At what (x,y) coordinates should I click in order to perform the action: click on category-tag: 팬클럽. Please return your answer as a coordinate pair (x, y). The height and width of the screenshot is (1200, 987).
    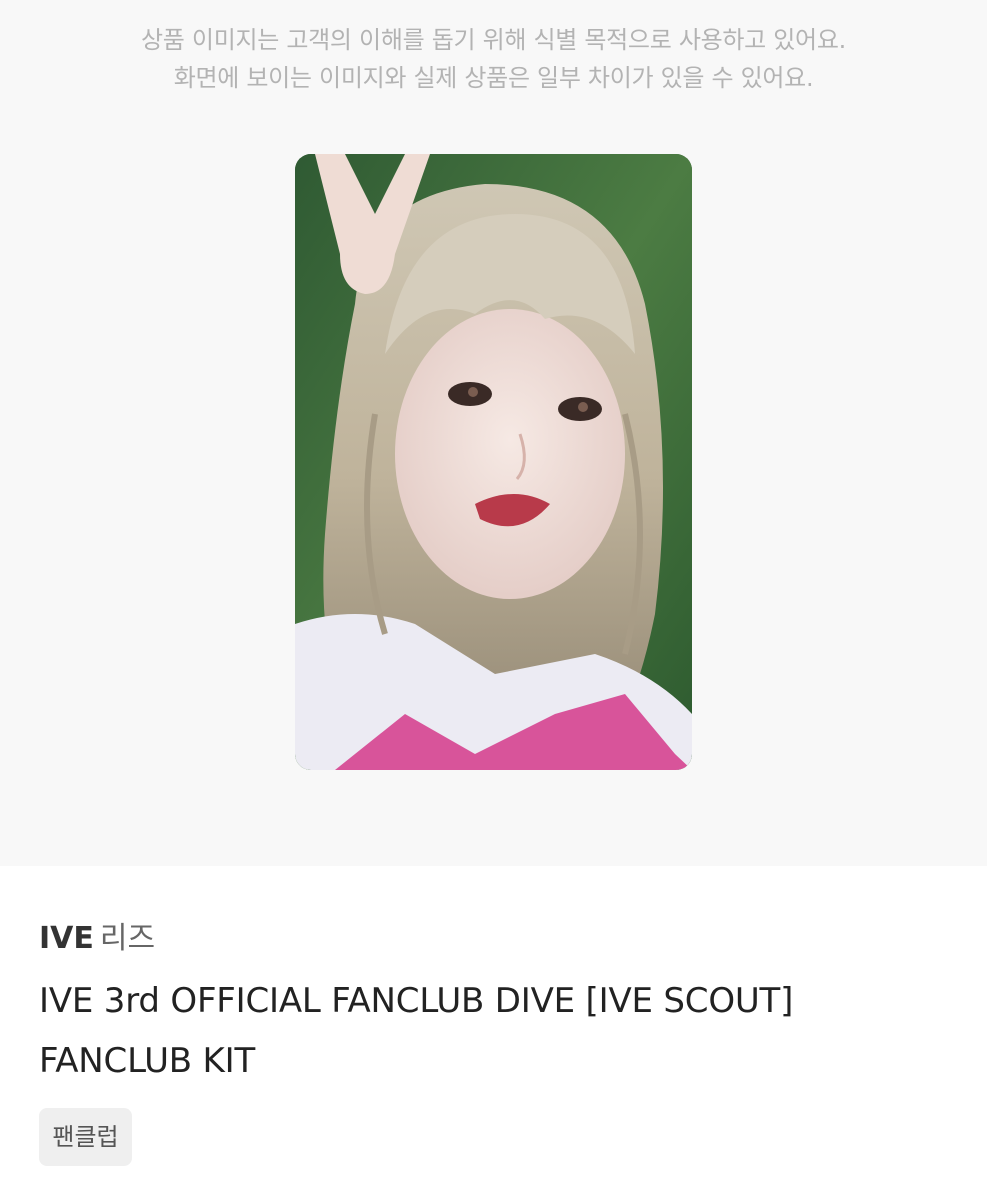
    Looking at the image, I should click on (85, 1137).